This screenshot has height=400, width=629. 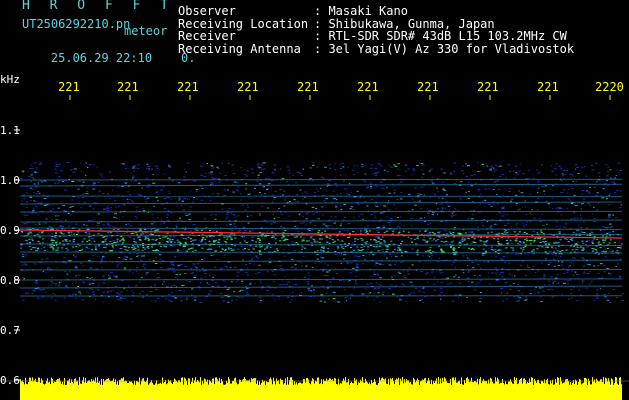 What do you see at coordinates (207, 11) in the screenshot?
I see `info-label-observer: Observer` at bounding box center [207, 11].